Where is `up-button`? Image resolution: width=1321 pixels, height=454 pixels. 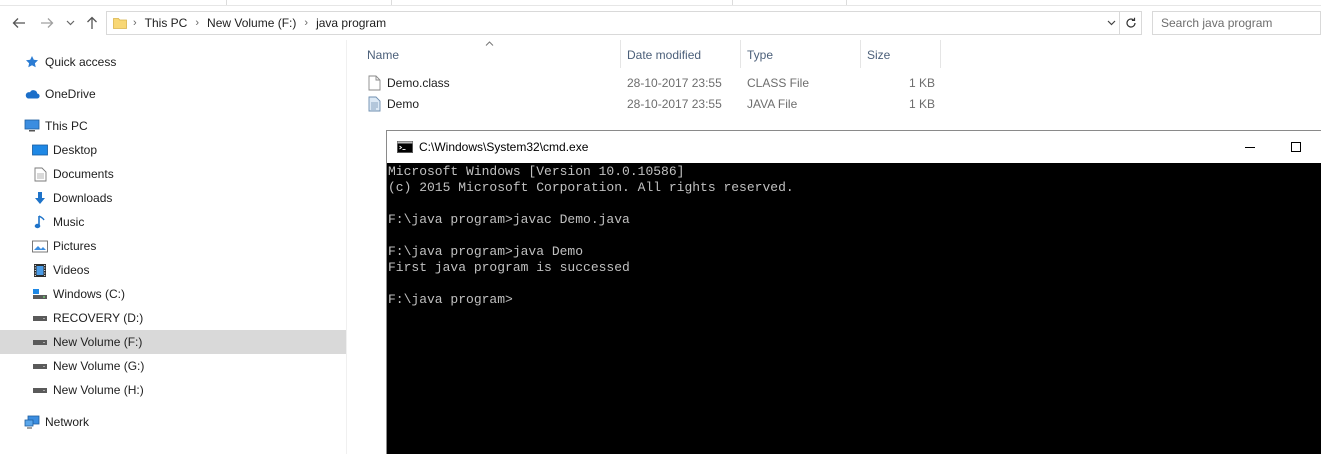
up-button is located at coordinates (92, 23).